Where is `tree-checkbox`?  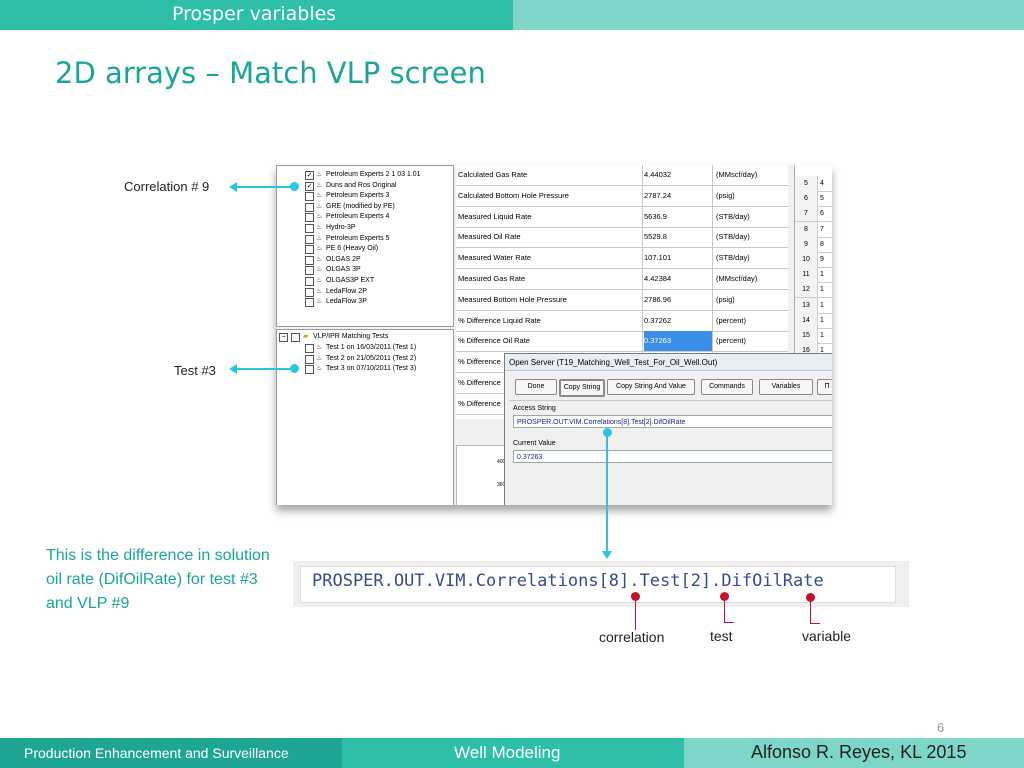
tree-checkbox is located at coordinates (295, 337).